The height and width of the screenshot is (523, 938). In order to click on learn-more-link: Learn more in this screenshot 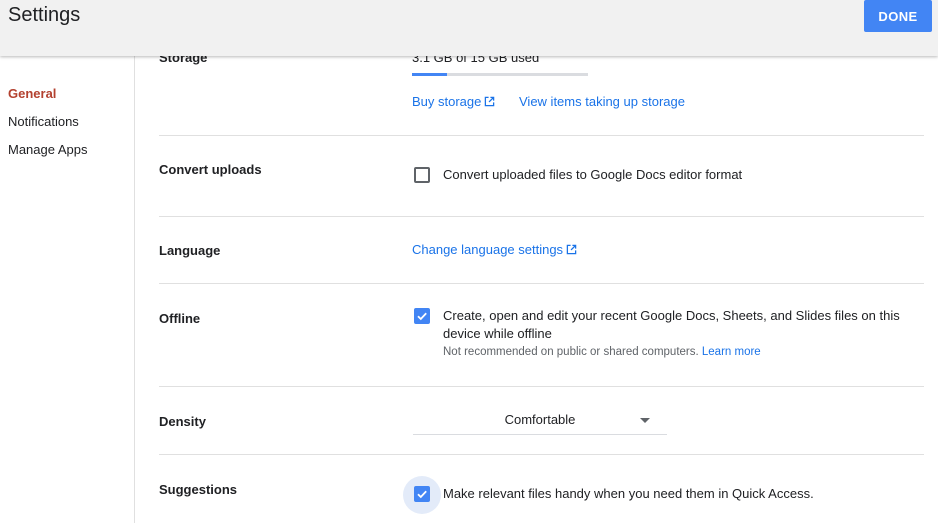, I will do `click(731, 352)`.